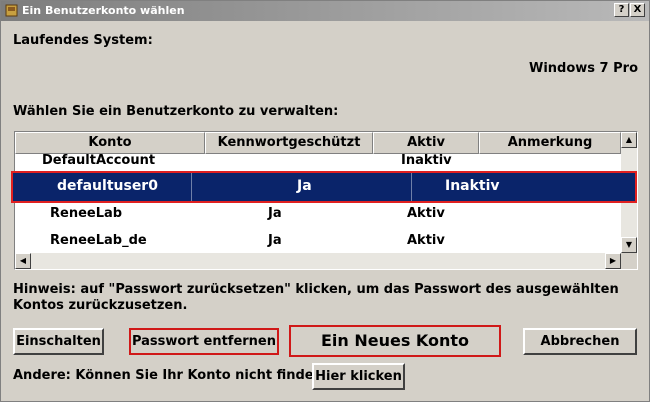 Image resolution: width=650 pixels, height=402 pixels. Describe the element at coordinates (204, 341) in the screenshot. I see `remove-password-button: Passwort entfernen` at that location.